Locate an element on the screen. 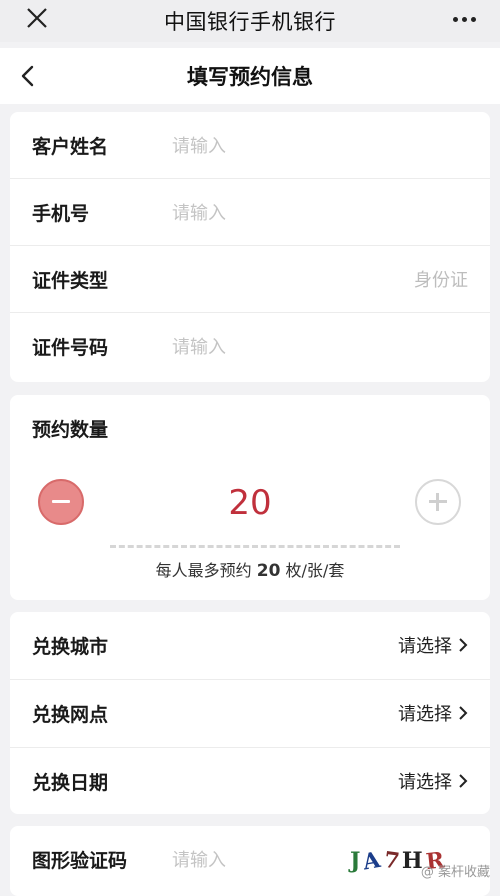  increase-button is located at coordinates (438, 502).